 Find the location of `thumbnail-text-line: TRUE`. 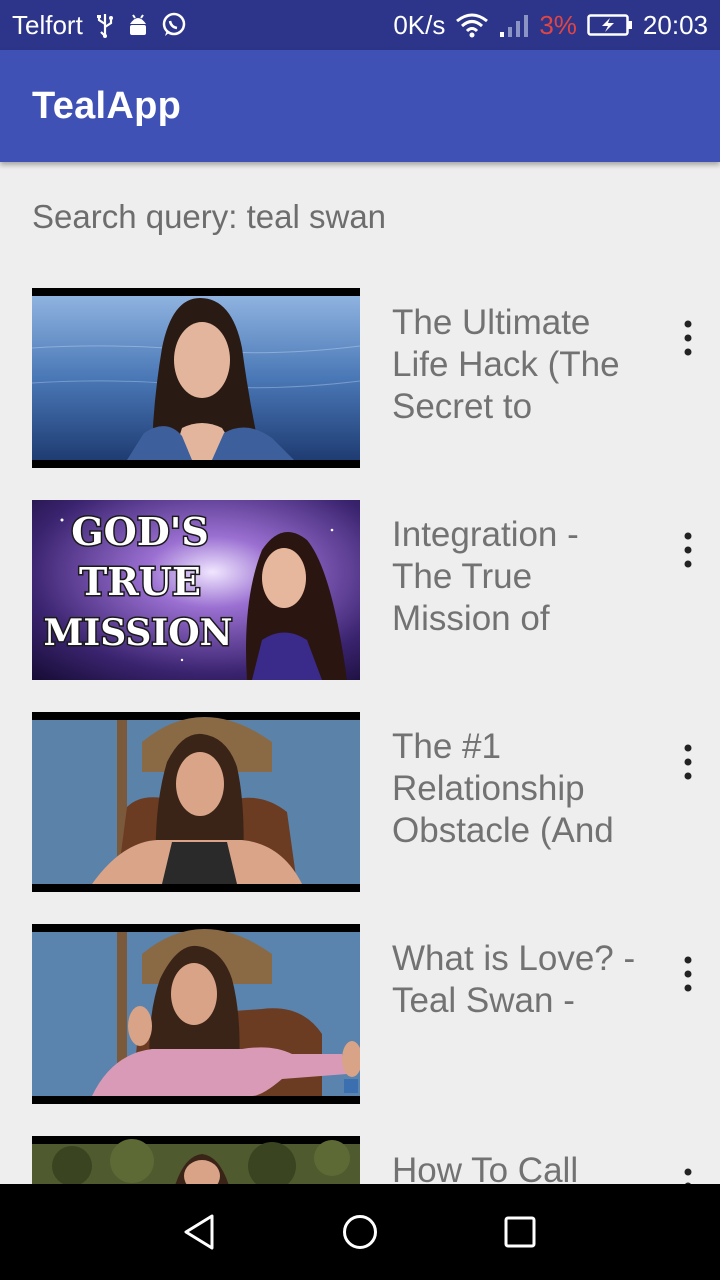

thumbnail-text-line: TRUE is located at coordinates (140, 581).